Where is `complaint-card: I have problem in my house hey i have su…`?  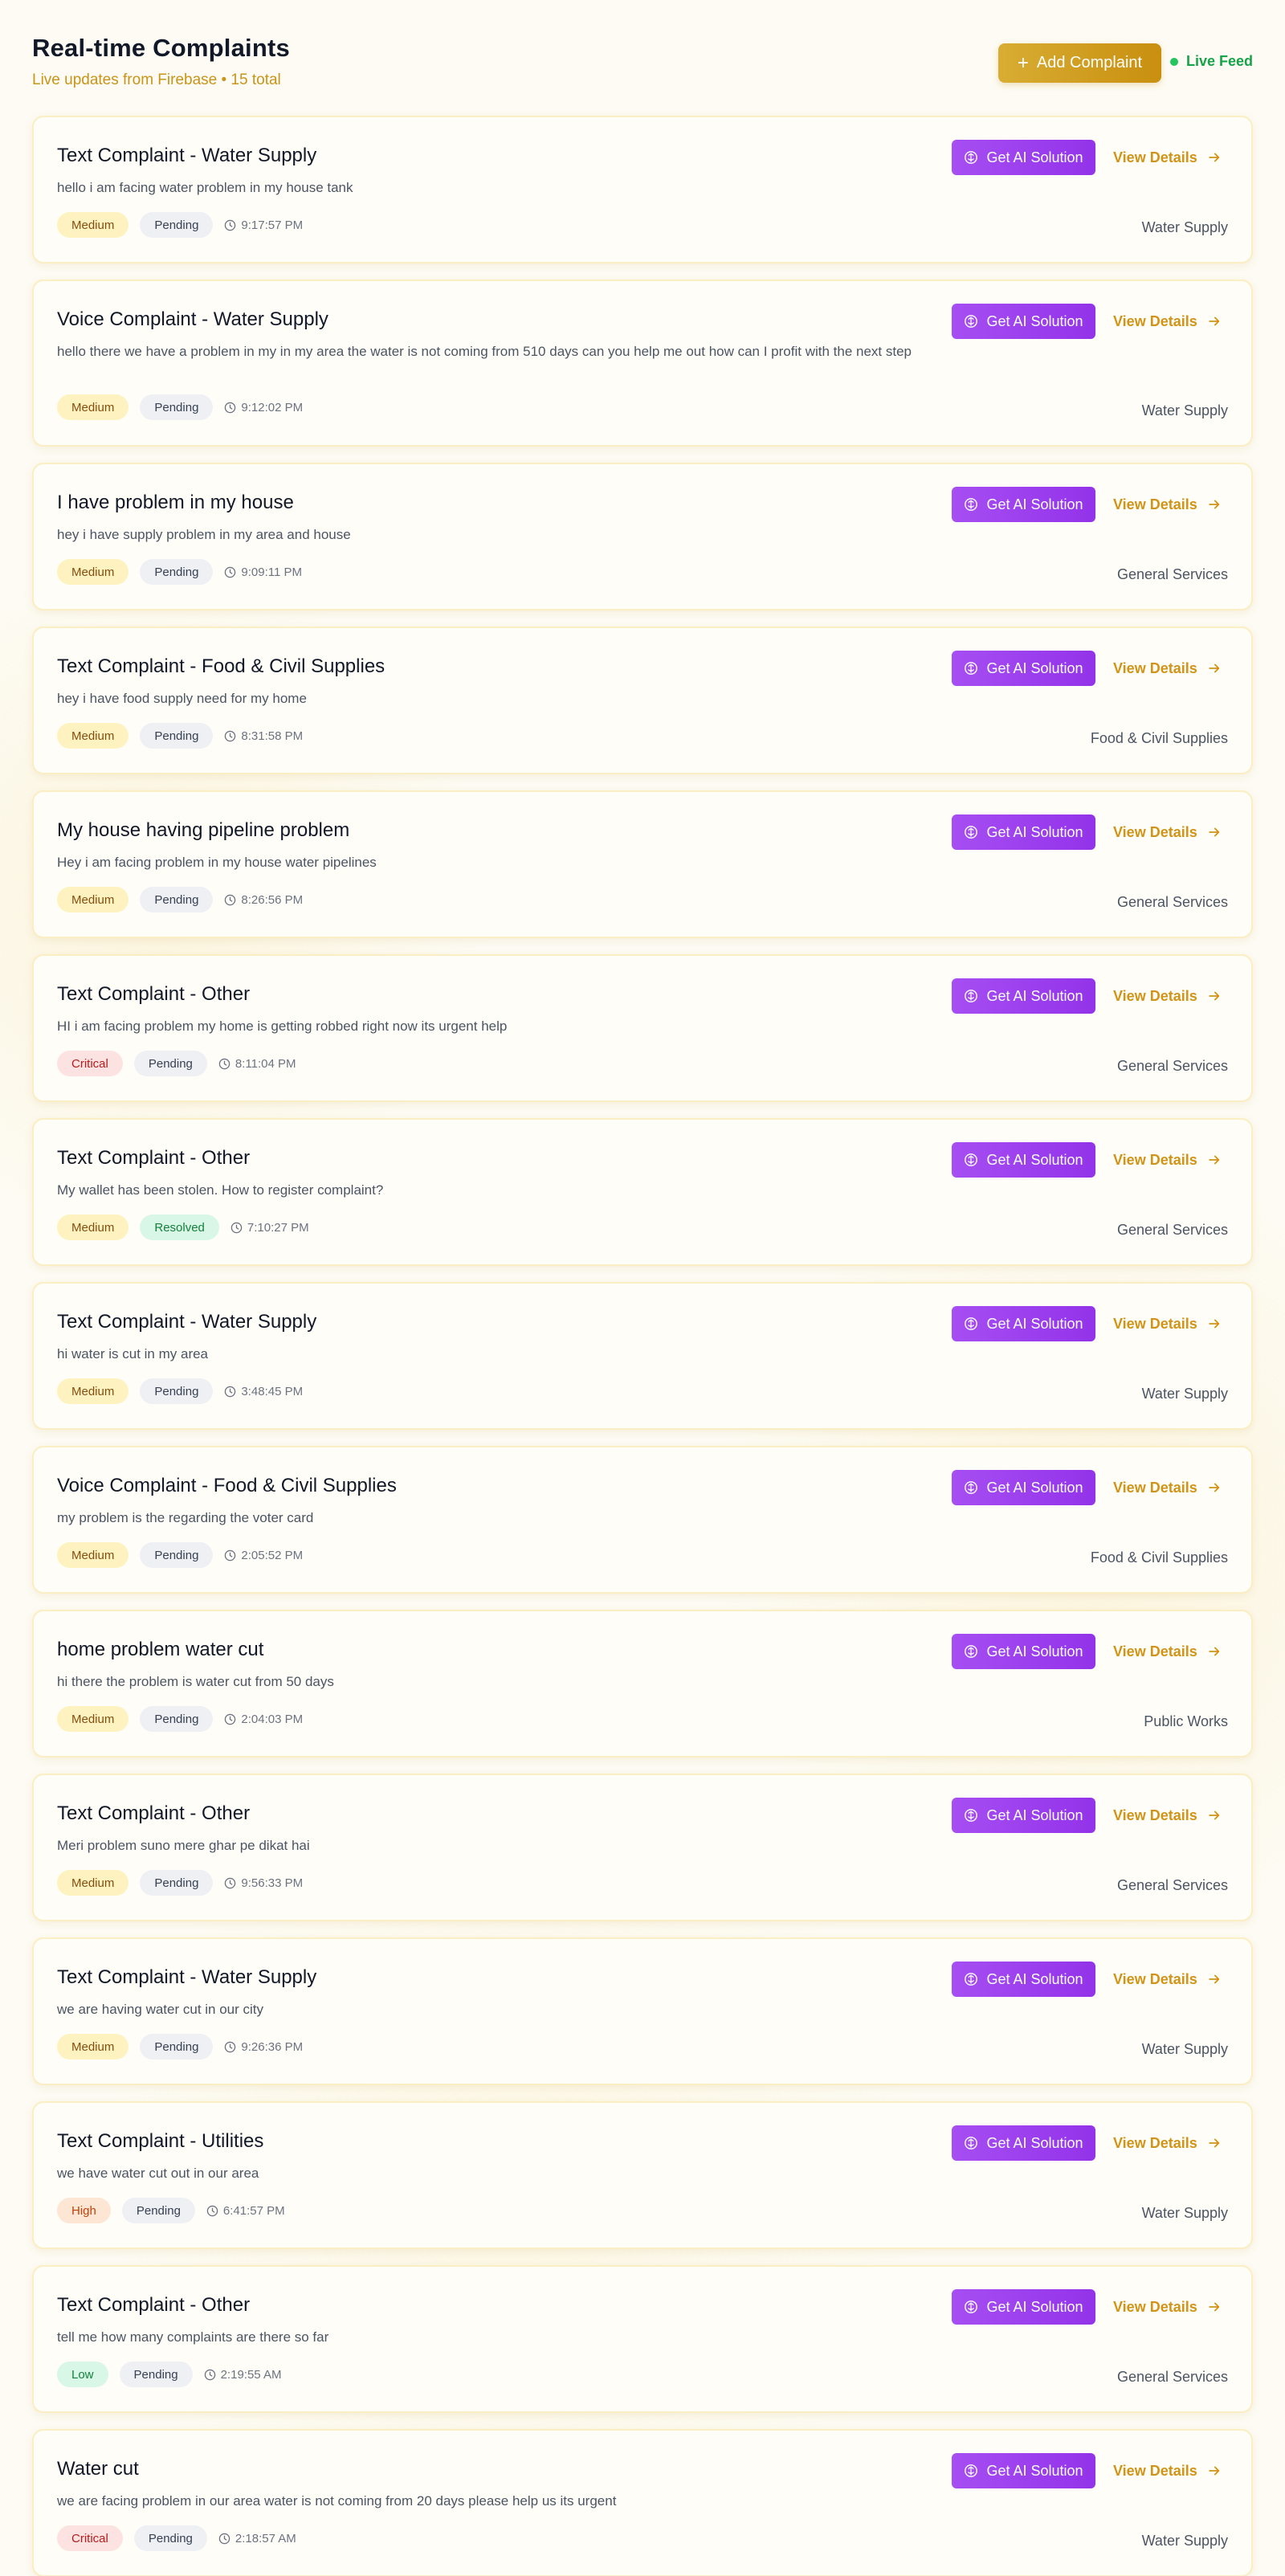
complaint-card: I have problem in my house hey i have su… is located at coordinates (642, 536).